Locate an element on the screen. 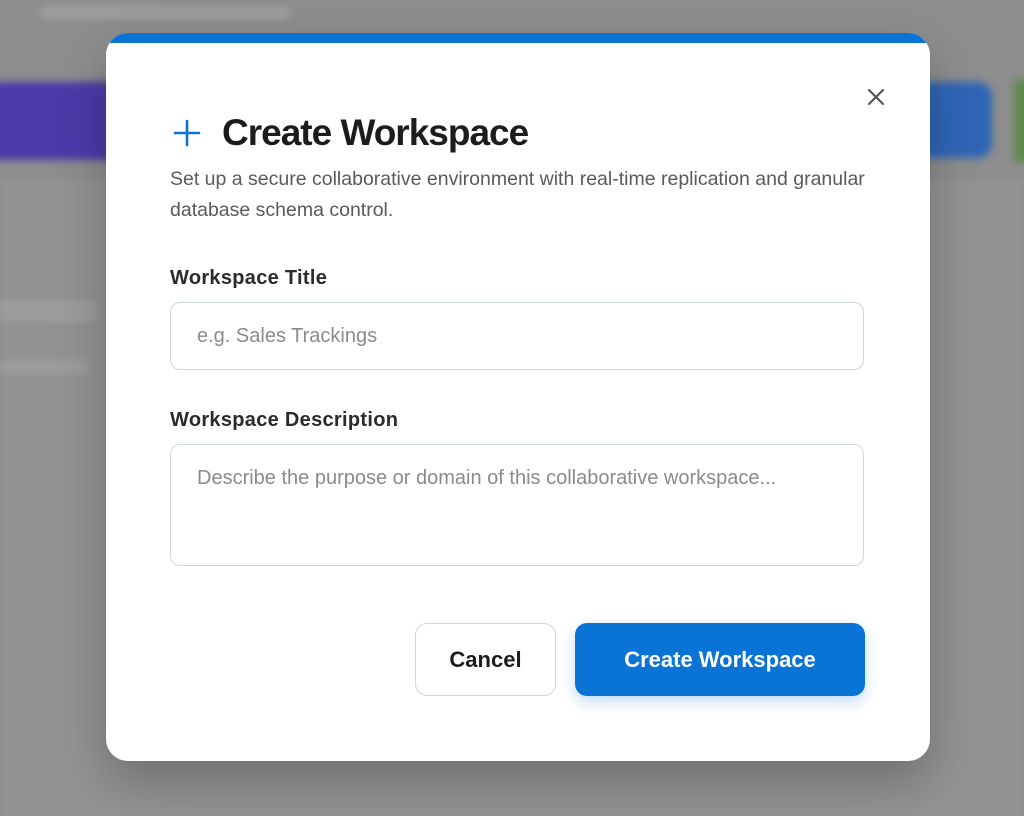 This screenshot has width=1024, height=816. create-workspace-button: Create Workspace is located at coordinates (720, 659).